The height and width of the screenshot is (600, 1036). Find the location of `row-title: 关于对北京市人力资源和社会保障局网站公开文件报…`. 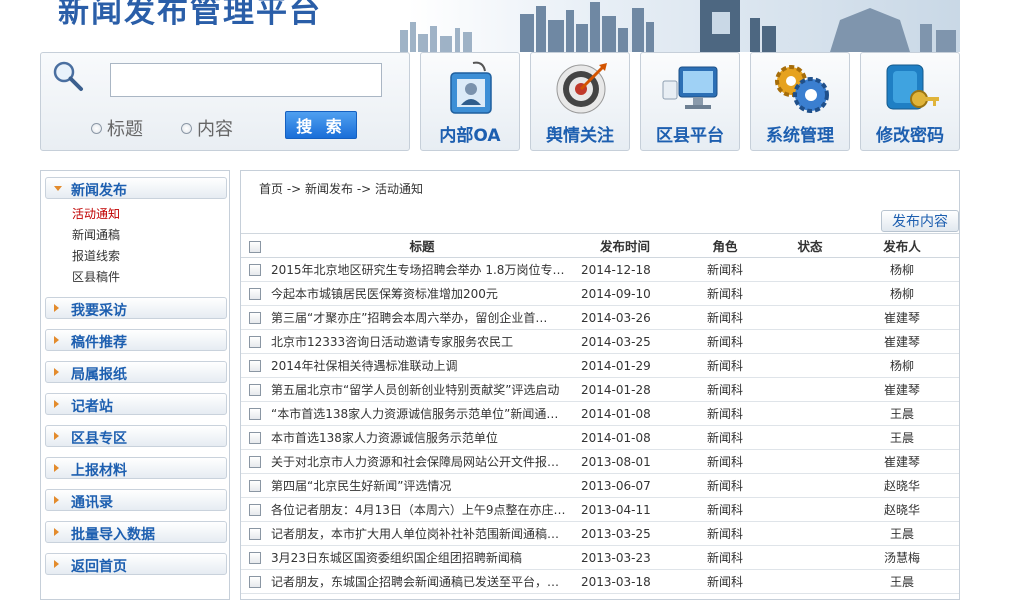

row-title: 关于对北京市人力资源和社会保障局网站公开文件报… is located at coordinates (422, 461).